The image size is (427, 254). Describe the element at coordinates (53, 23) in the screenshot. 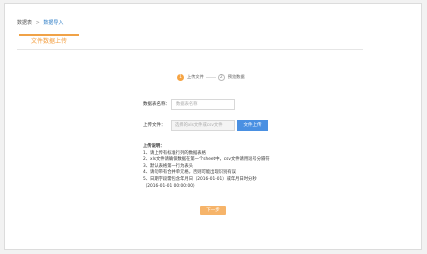

I see `breadcrumb-current: 数据导入` at that location.